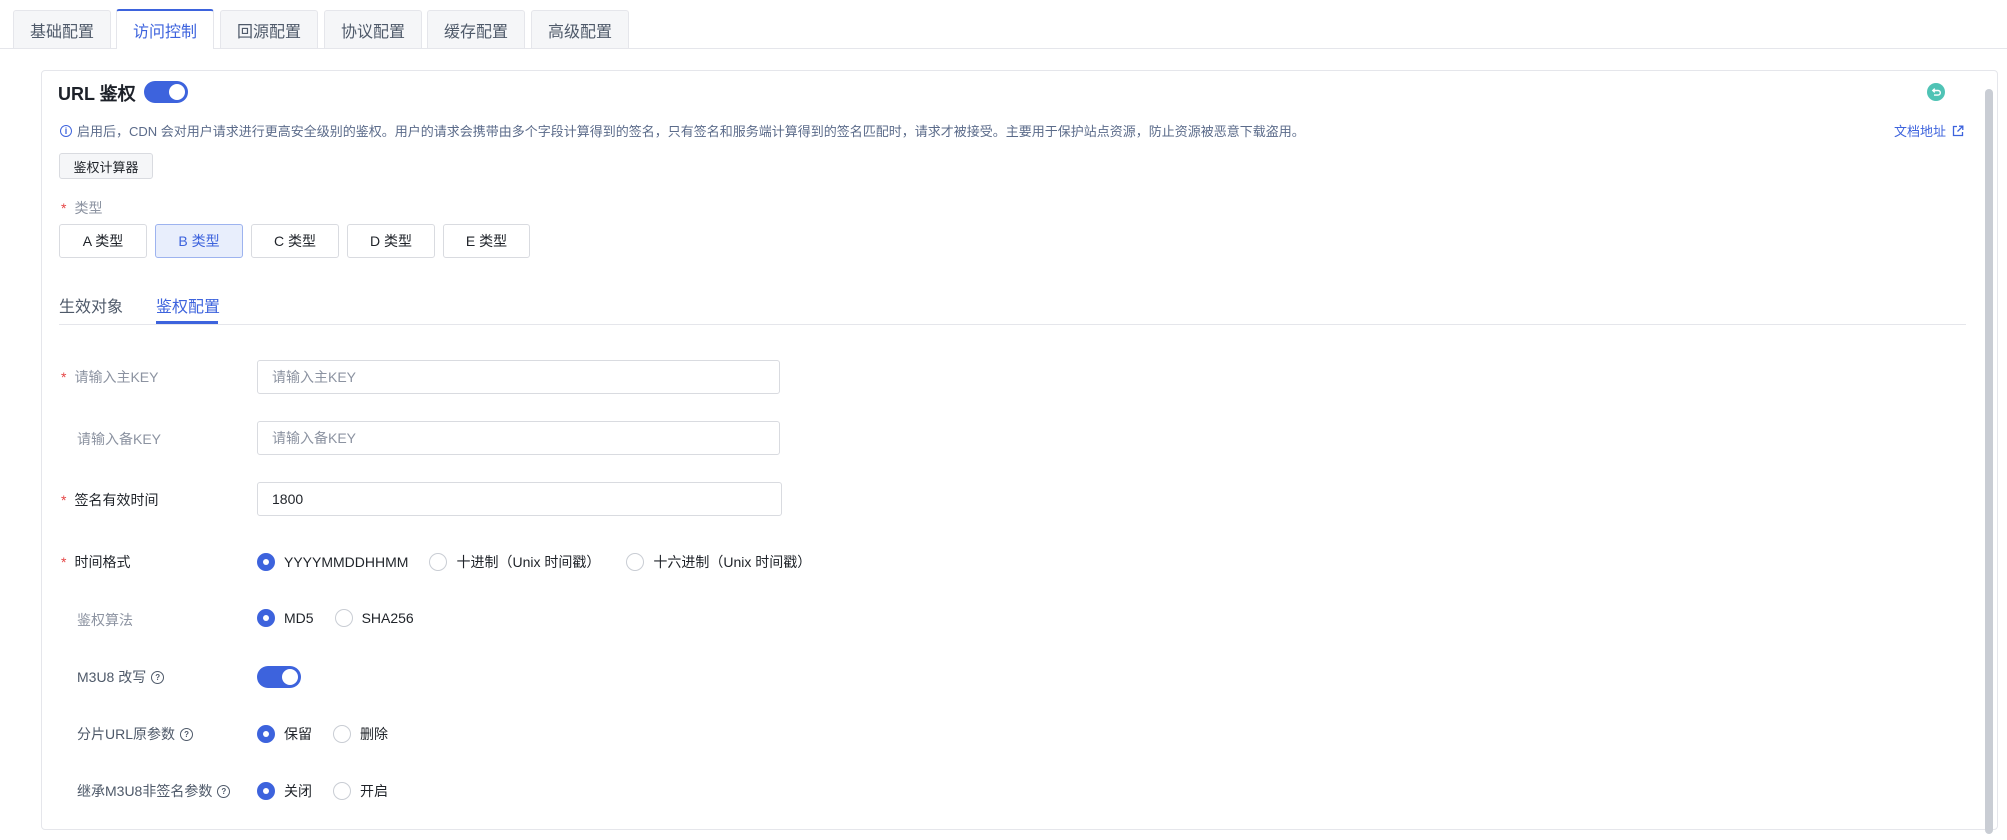  I want to click on inherit-params-label: 继承M3U8非签名参数 ?, so click(154, 791).